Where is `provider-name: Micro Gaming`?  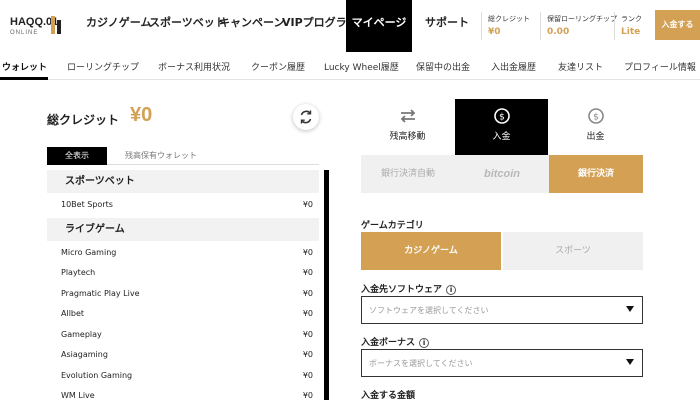 provider-name: Micro Gaming is located at coordinates (89, 252).